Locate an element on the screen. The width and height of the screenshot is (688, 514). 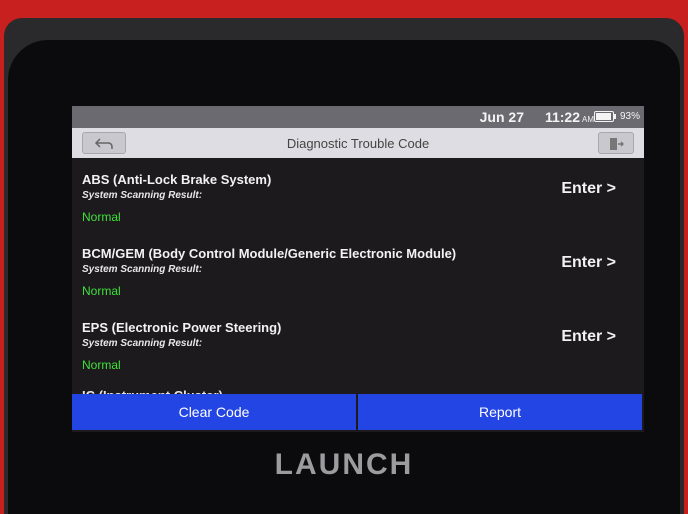
page-title: Diagnostic Trouble Code is located at coordinates (358, 143).